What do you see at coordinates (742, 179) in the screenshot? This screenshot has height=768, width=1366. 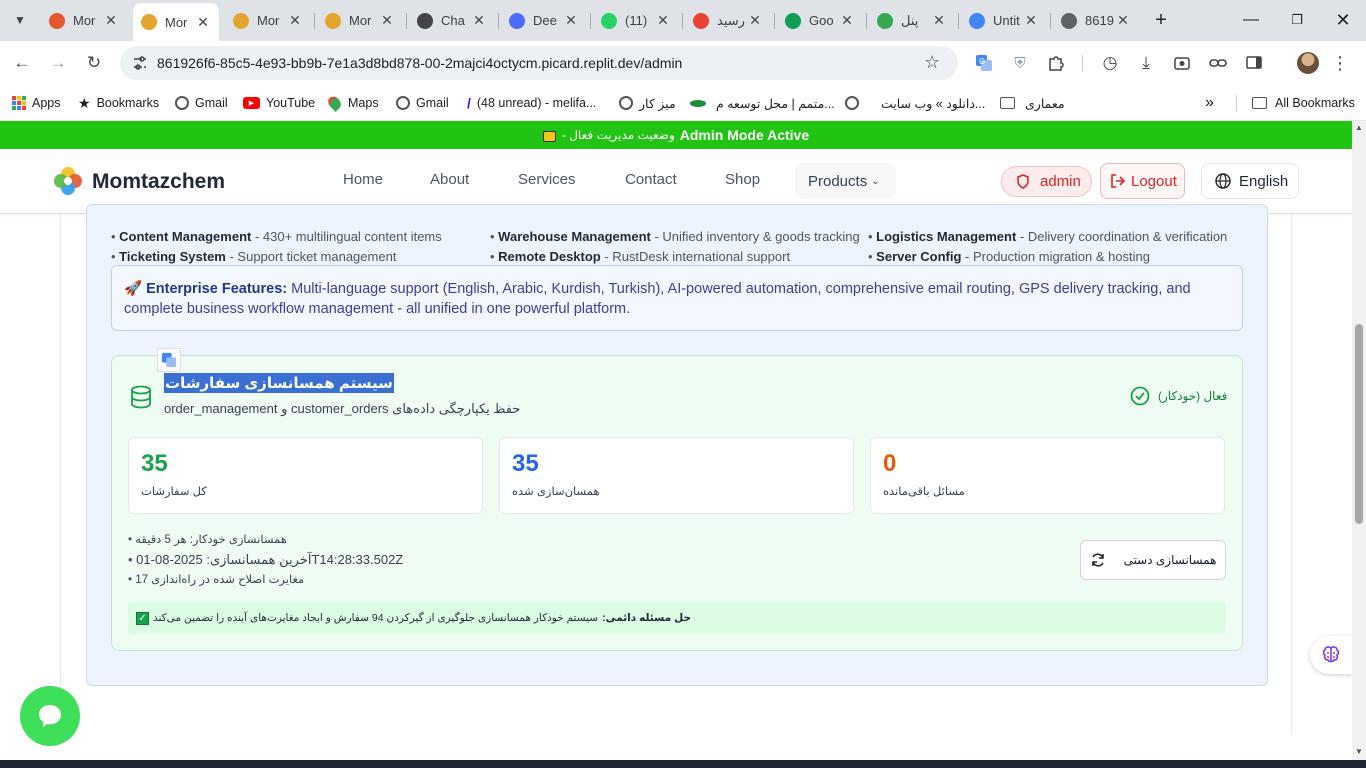 I see `nav-shop: Shop` at bounding box center [742, 179].